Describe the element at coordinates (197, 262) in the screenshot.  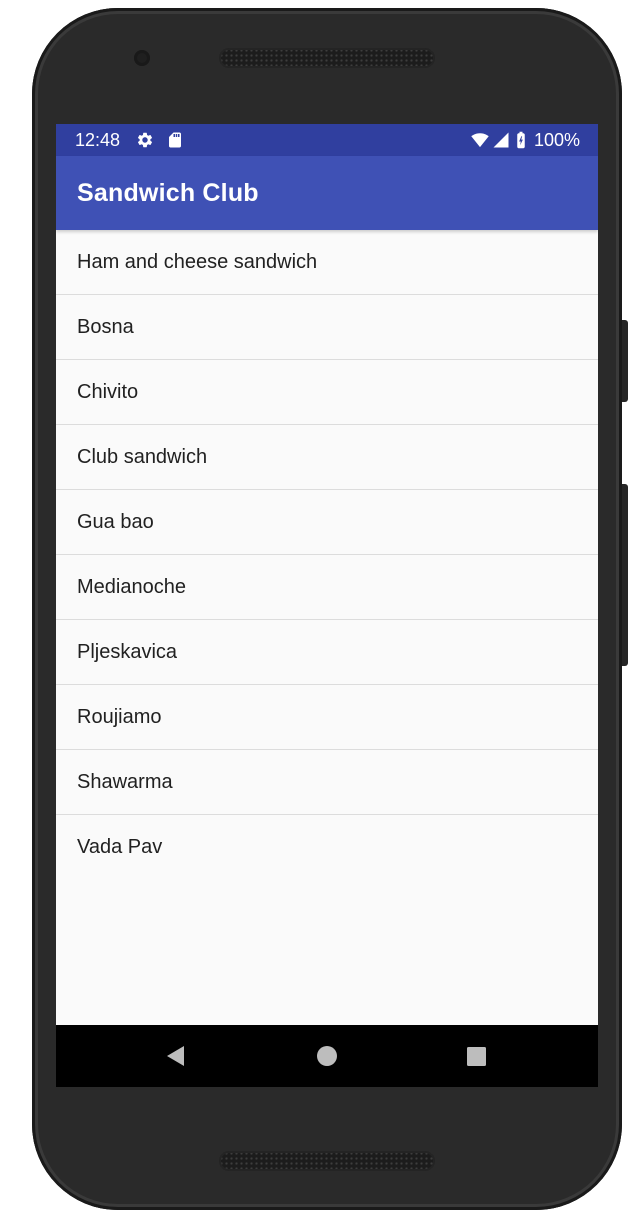
I see `list-item-label: Ham and cheese sandwich` at that location.